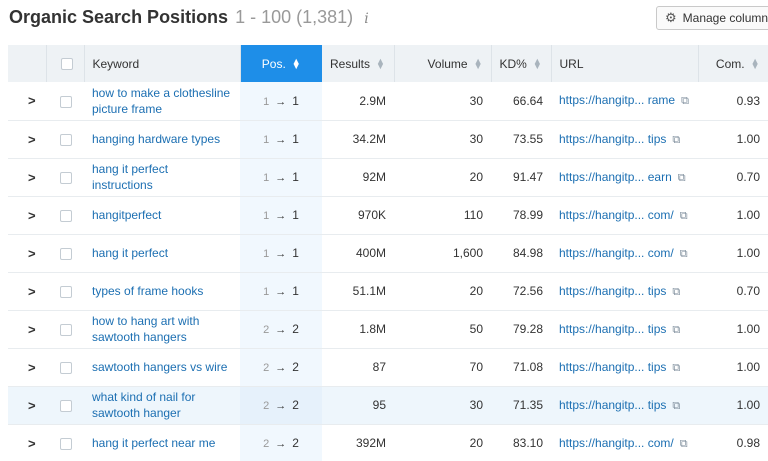 The height and width of the screenshot is (461, 768). Describe the element at coordinates (162, 405) in the screenshot. I see `keyword-link: what kind of nail for sawtooth hanger` at that location.